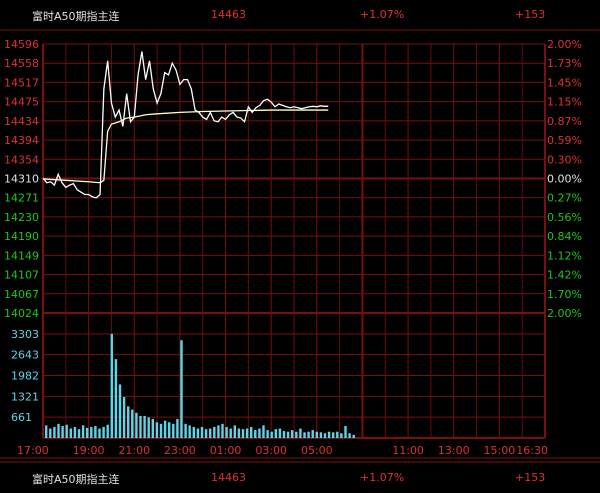 The width and height of the screenshot is (600, 493). Describe the element at coordinates (21, 140) in the screenshot. I see `left-tick-label: 14394` at that location.